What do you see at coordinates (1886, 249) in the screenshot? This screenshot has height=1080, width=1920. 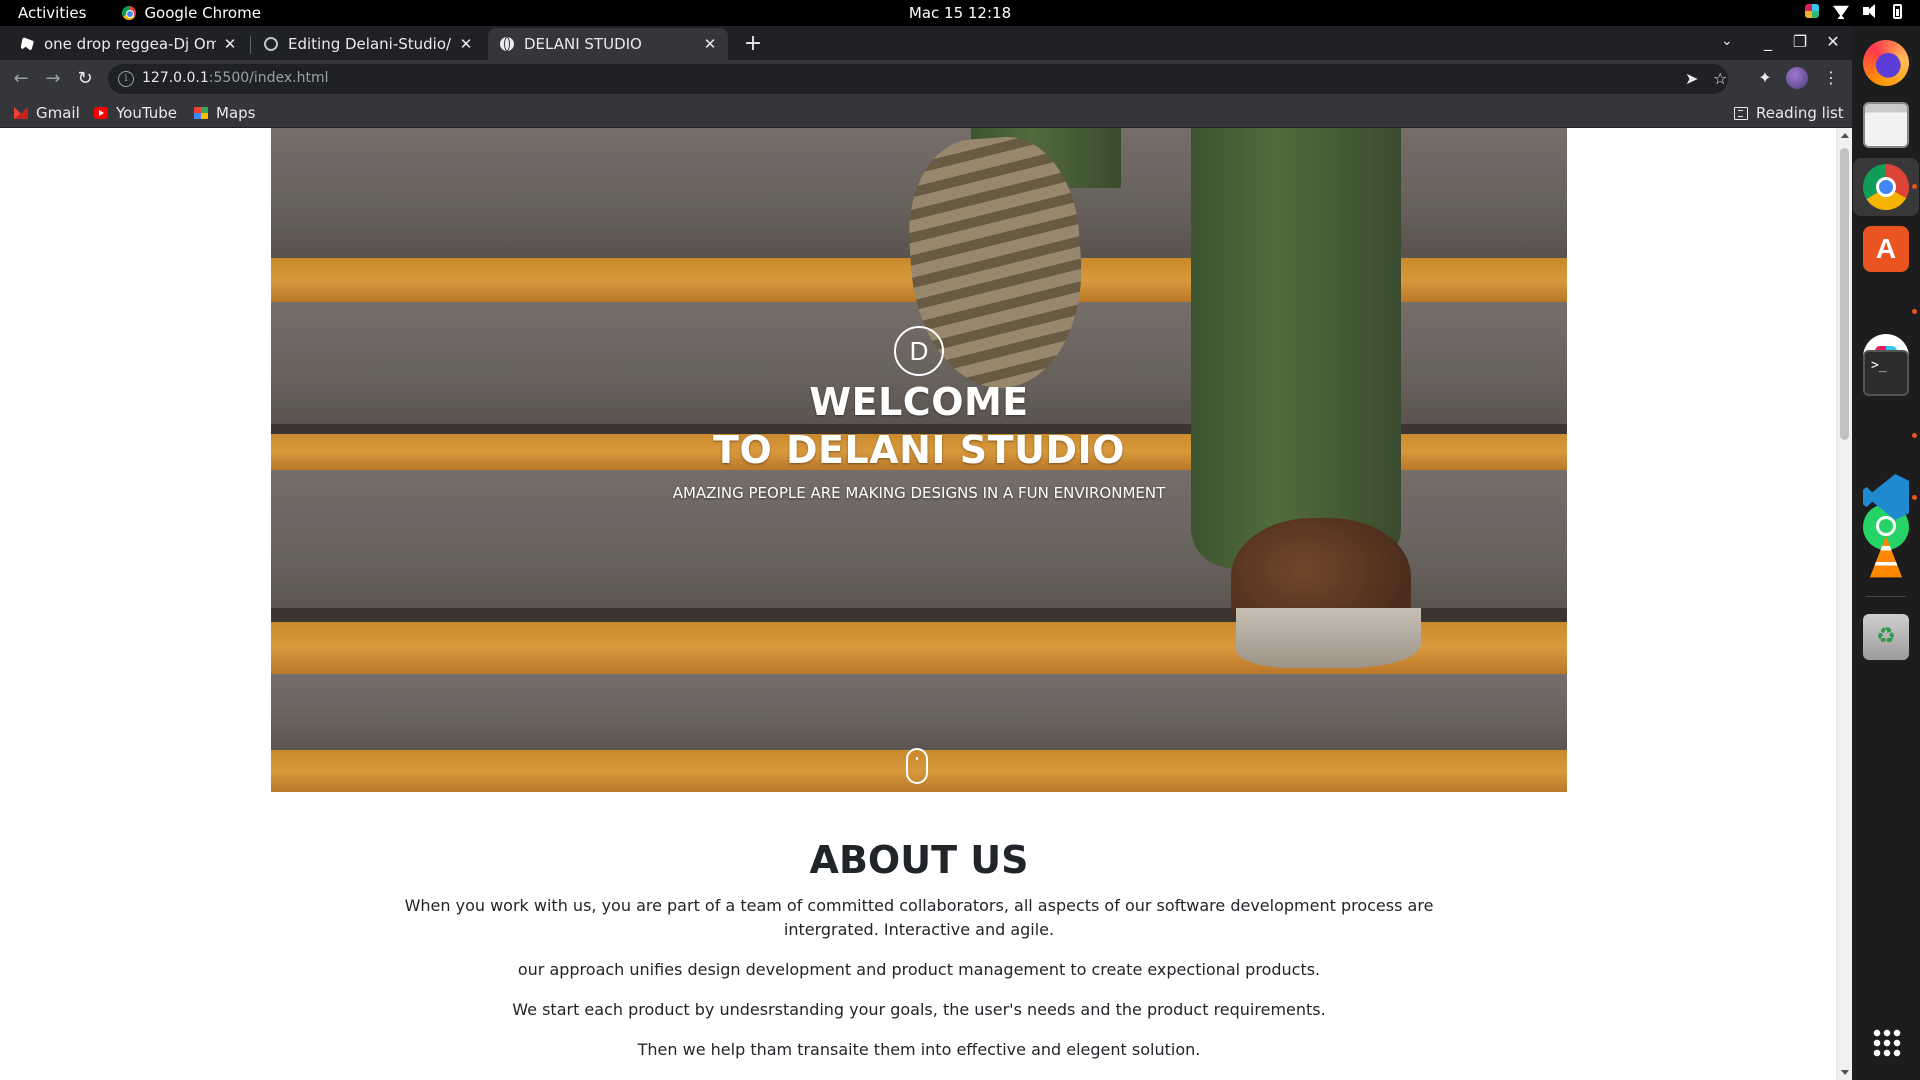 I see `software-store-icon: A` at bounding box center [1886, 249].